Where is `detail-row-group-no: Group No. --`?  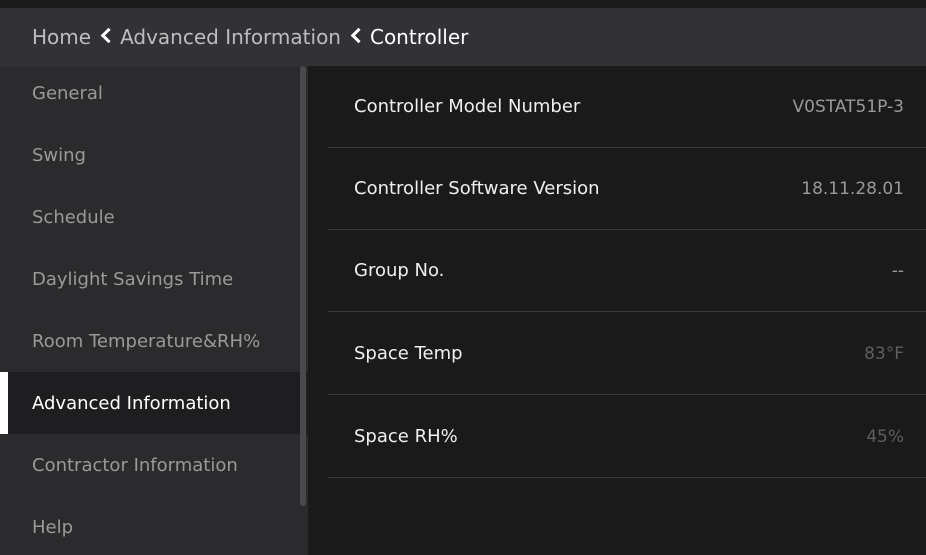
detail-row-group-no: Group No. -- is located at coordinates (627, 271).